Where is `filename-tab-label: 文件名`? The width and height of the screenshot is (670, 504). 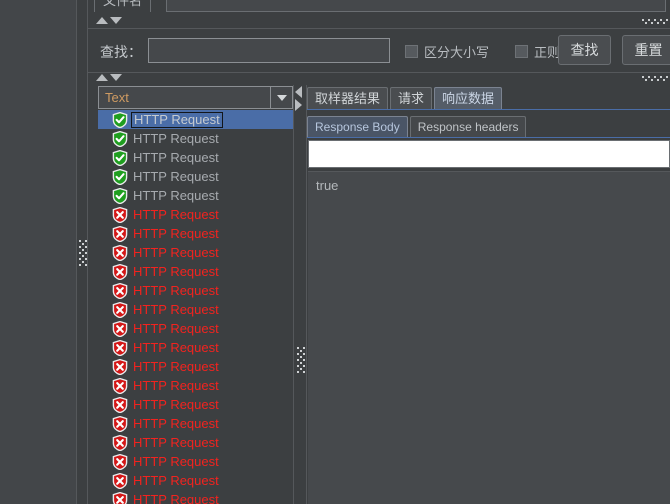
filename-tab-label: 文件名 is located at coordinates (123, 6).